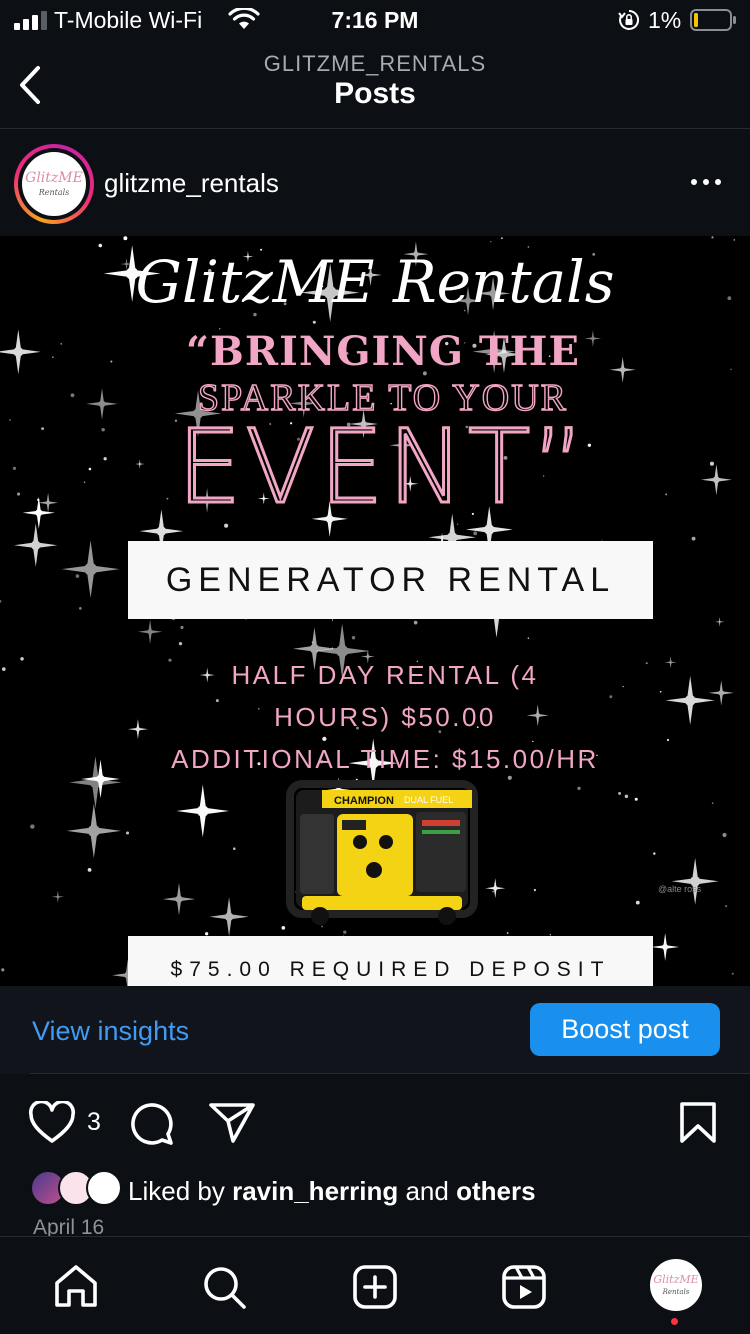  What do you see at coordinates (76, 1287) in the screenshot?
I see `home-icon` at bounding box center [76, 1287].